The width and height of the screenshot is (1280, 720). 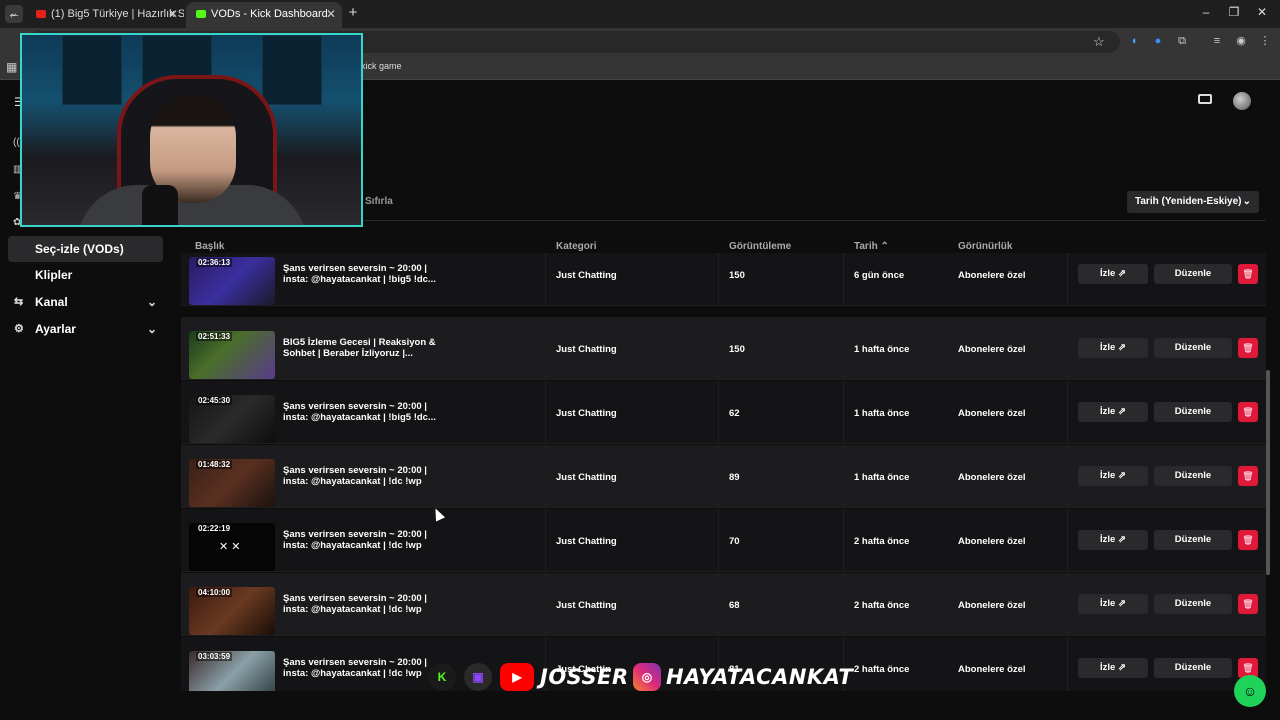 What do you see at coordinates (353, 13) in the screenshot?
I see `new-tab-plus-icon: +` at bounding box center [353, 13].